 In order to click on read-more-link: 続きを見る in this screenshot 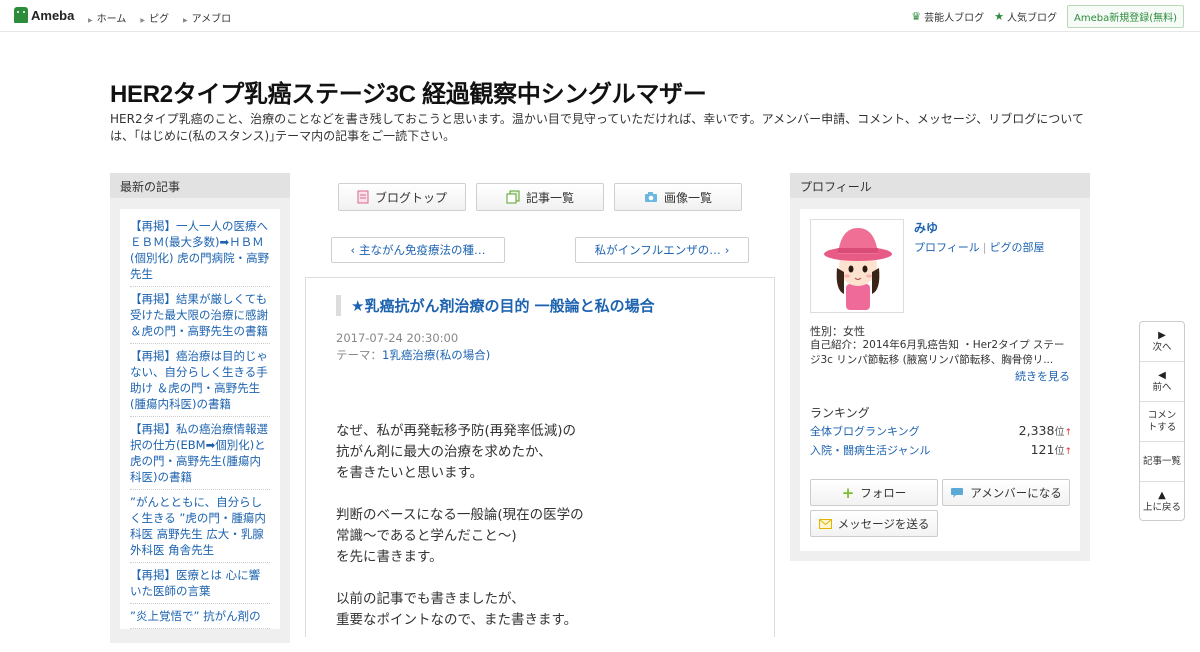, I will do `click(1042, 376)`.